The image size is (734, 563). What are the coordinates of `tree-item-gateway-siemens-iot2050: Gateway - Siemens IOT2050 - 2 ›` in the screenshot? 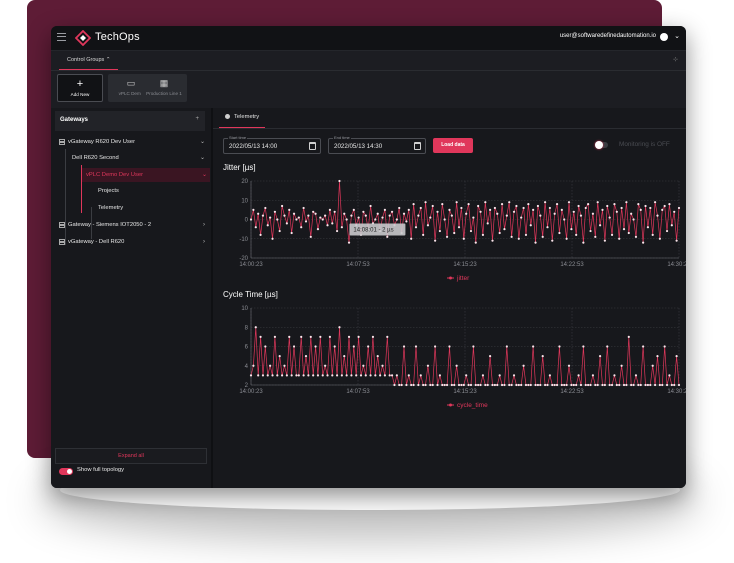 It's located at (132, 225).